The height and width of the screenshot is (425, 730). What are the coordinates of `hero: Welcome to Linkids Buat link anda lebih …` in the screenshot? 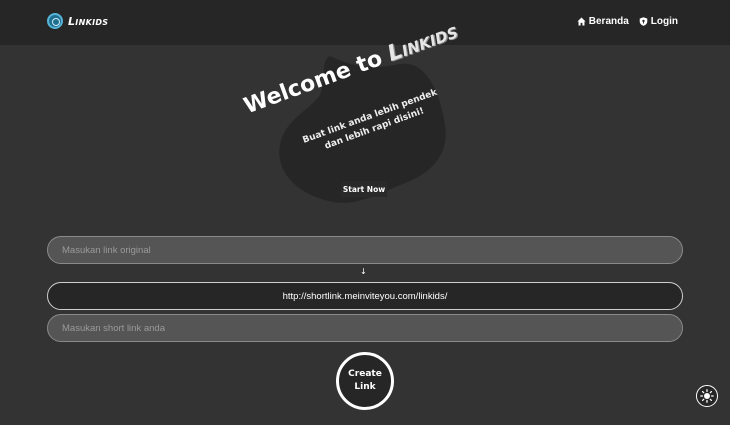 It's located at (360, 114).